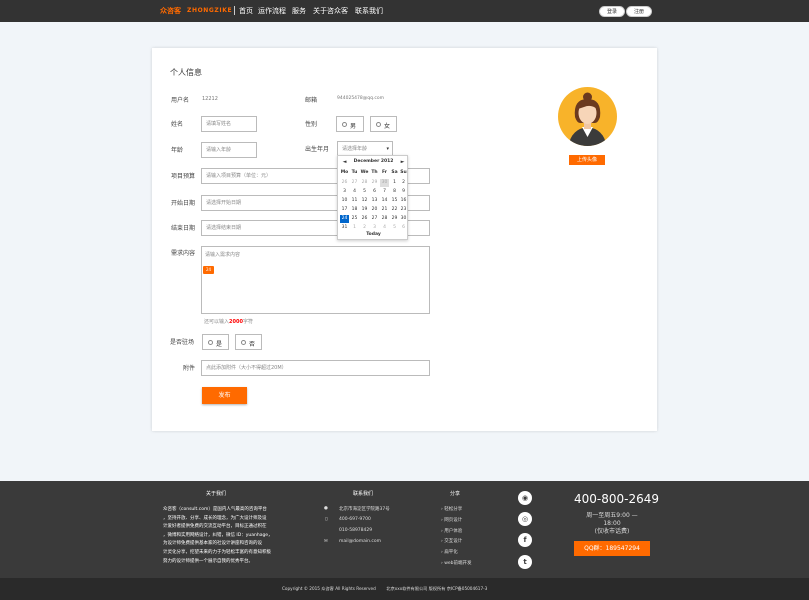  Describe the element at coordinates (183, 176) in the screenshot. I see `budget-label: 项目预算` at that location.